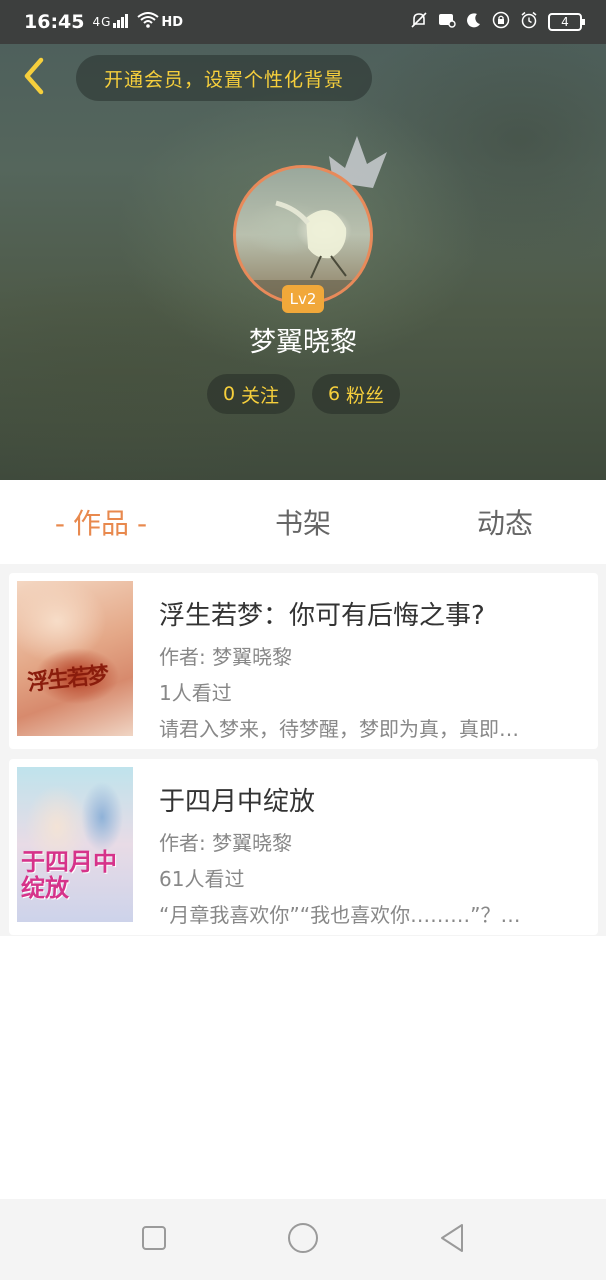 The height and width of the screenshot is (1280, 606). I want to click on tab-works-label: 作品, so click(100, 523).